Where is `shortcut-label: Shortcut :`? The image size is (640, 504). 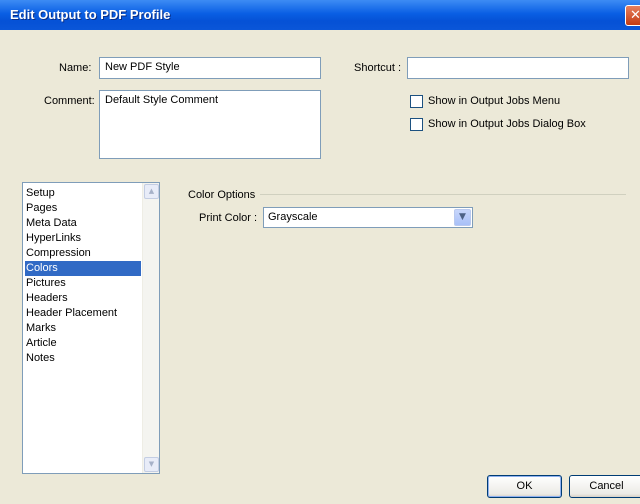 shortcut-label: Shortcut : is located at coordinates (378, 68).